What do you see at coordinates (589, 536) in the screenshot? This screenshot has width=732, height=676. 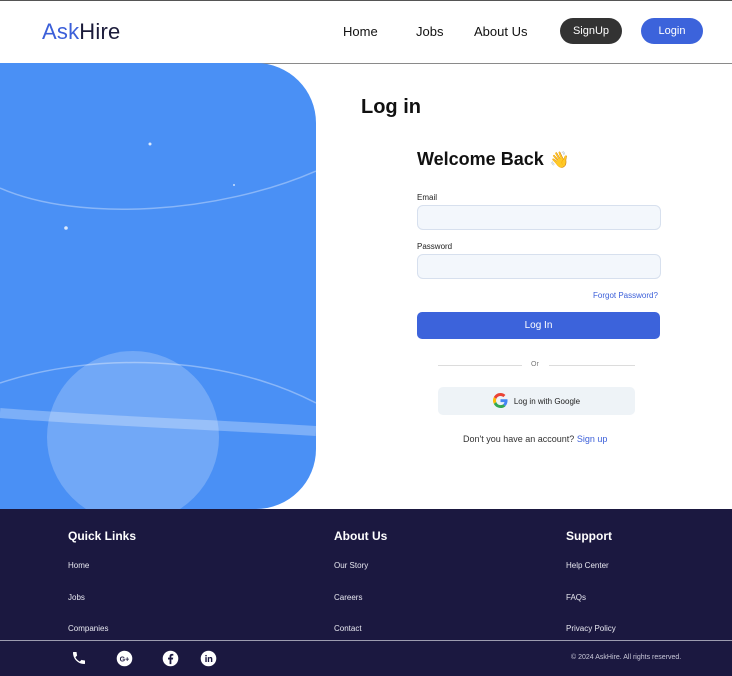 I see `footer-support-heading: Support` at bounding box center [589, 536].